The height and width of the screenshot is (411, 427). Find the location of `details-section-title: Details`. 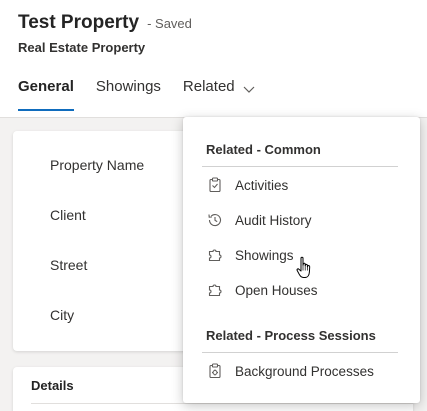

details-section-title: Details is located at coordinates (52, 385).